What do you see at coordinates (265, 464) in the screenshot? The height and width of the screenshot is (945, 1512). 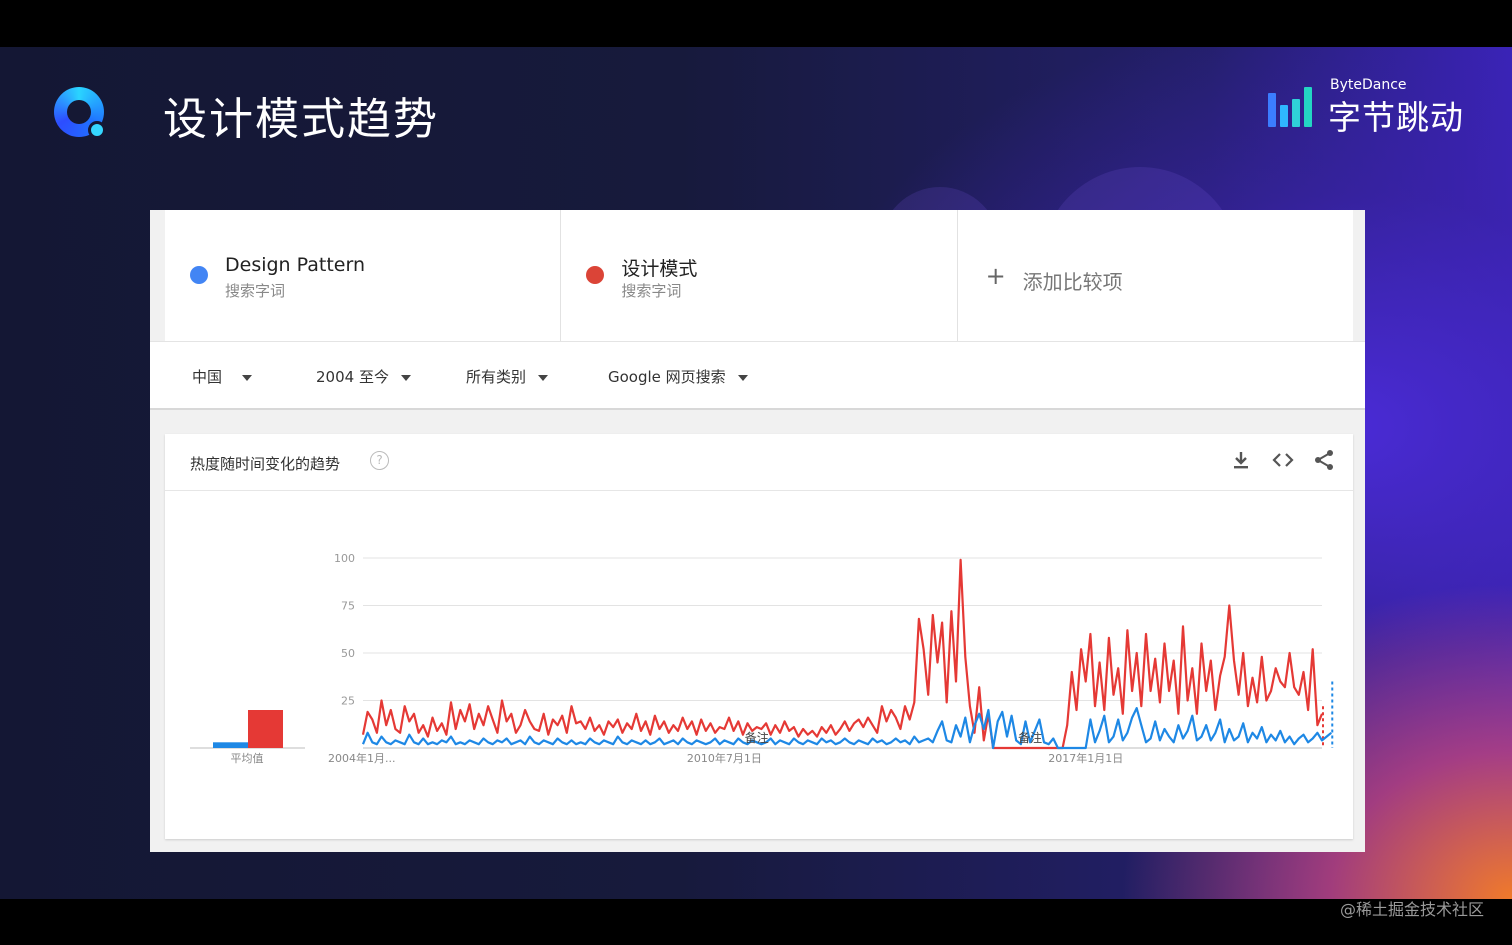 I see `panel-title: 热度随时间变化的趋势` at bounding box center [265, 464].